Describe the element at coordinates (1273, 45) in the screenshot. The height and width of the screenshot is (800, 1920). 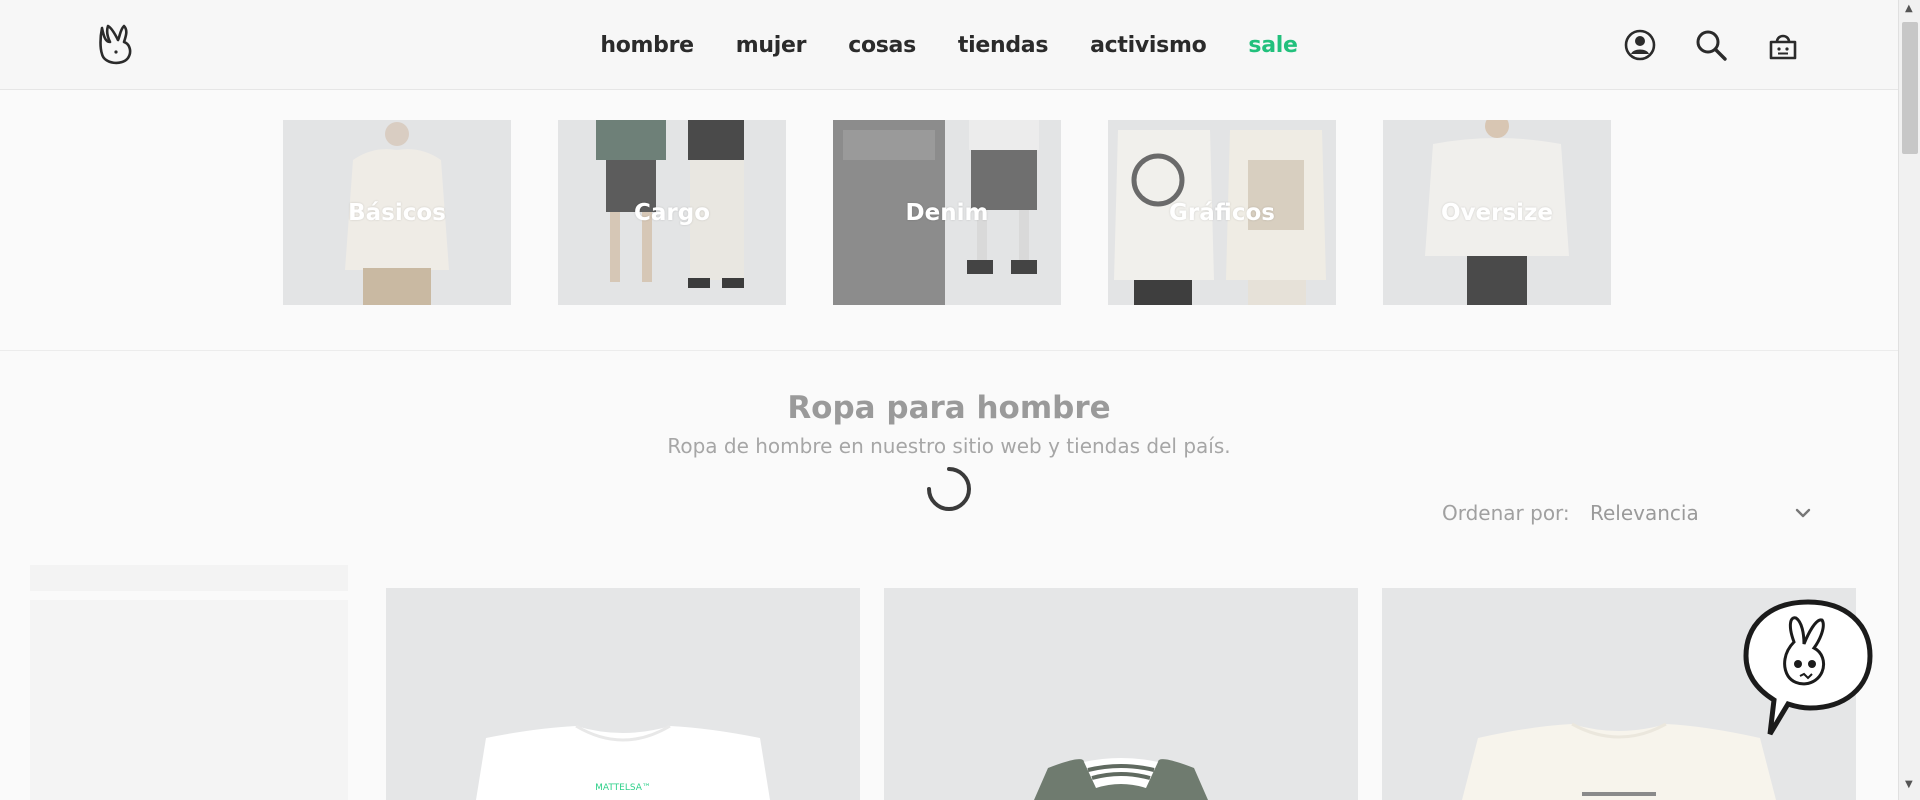
I see `nav-sale: sale` at that location.